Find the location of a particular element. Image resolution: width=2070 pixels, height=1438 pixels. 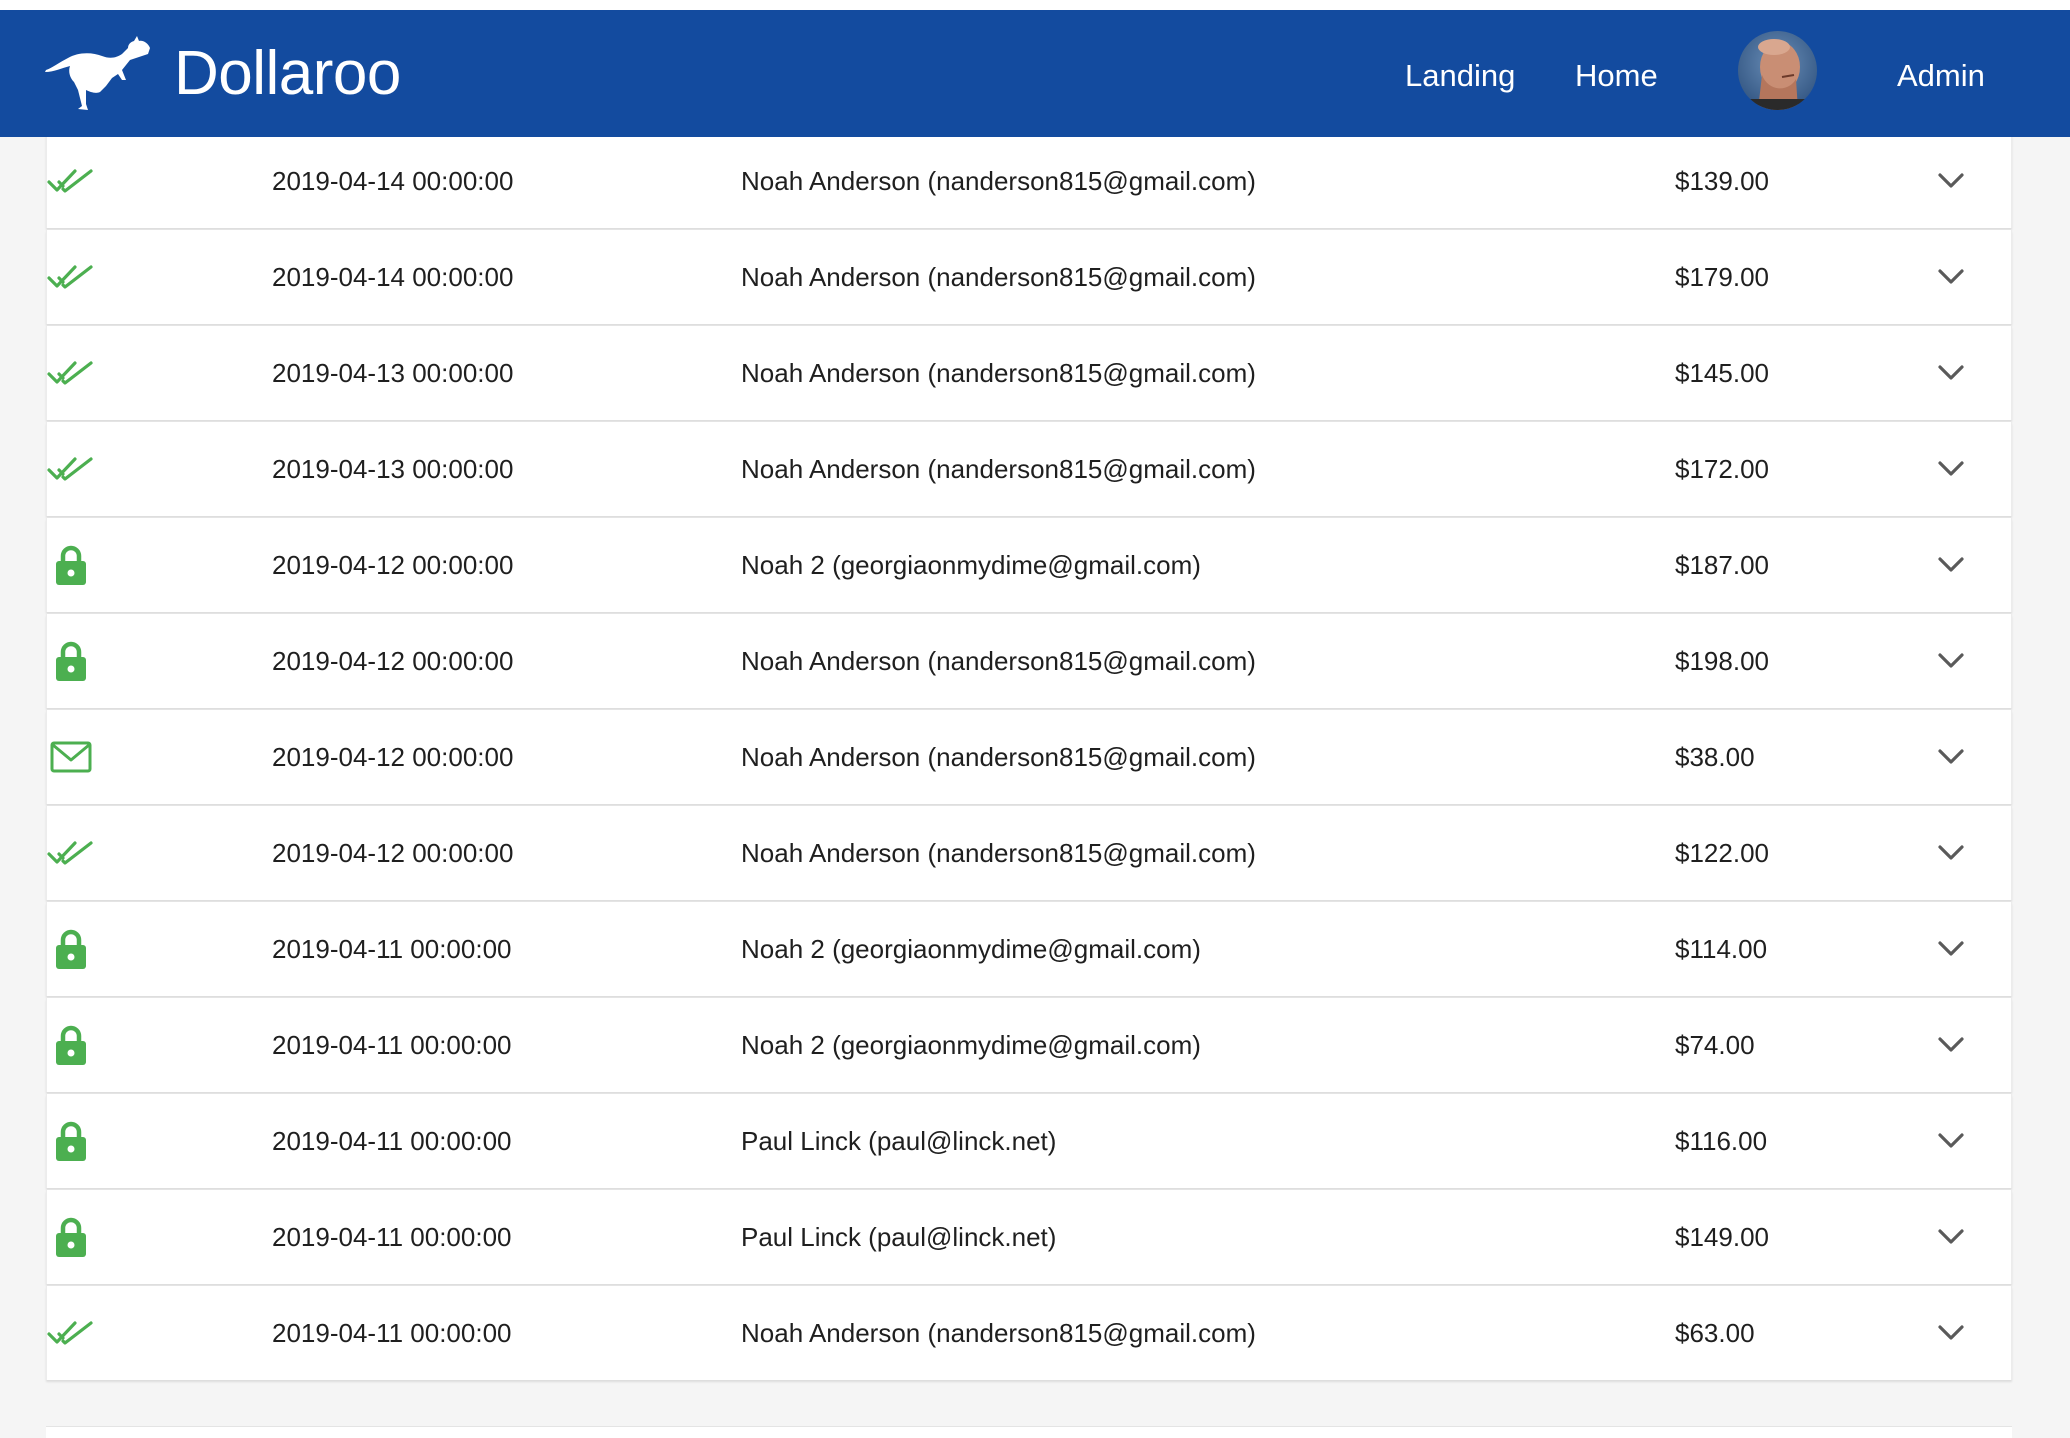

navbar: Dollaroo Landing Home Admin is located at coordinates (1035, 73).